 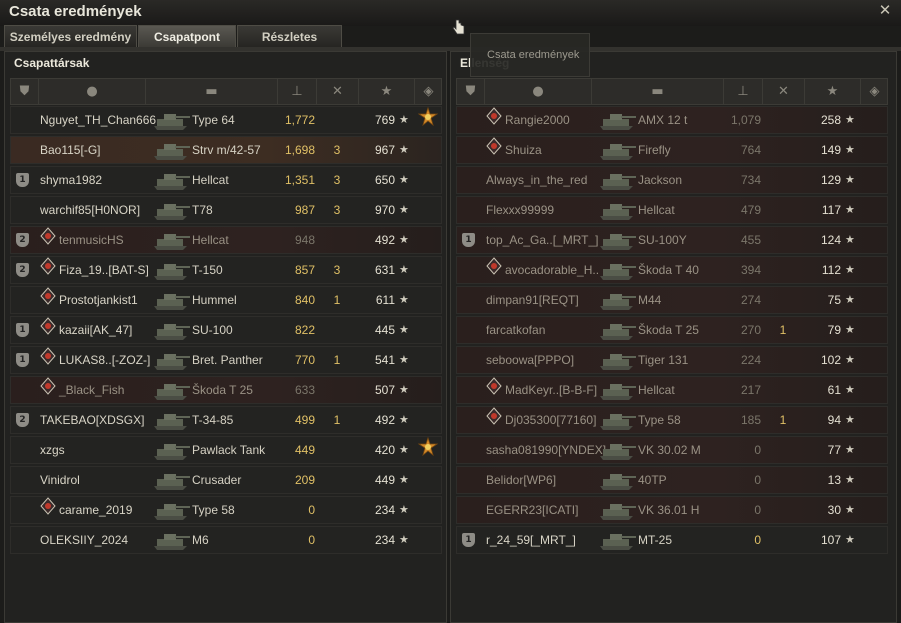 I want to click on table-row: 2 tenmusicHS Hellcat 948 492 ★, so click(x=226, y=240).